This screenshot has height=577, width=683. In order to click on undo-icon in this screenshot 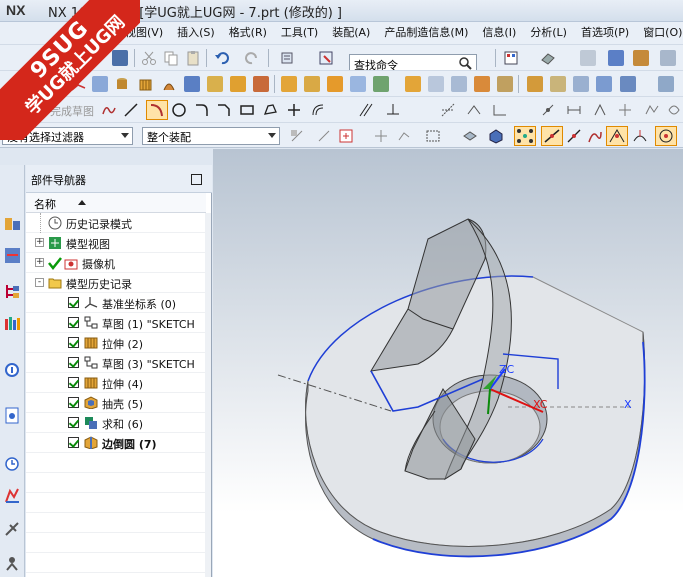, I will do `click(222, 58)`.